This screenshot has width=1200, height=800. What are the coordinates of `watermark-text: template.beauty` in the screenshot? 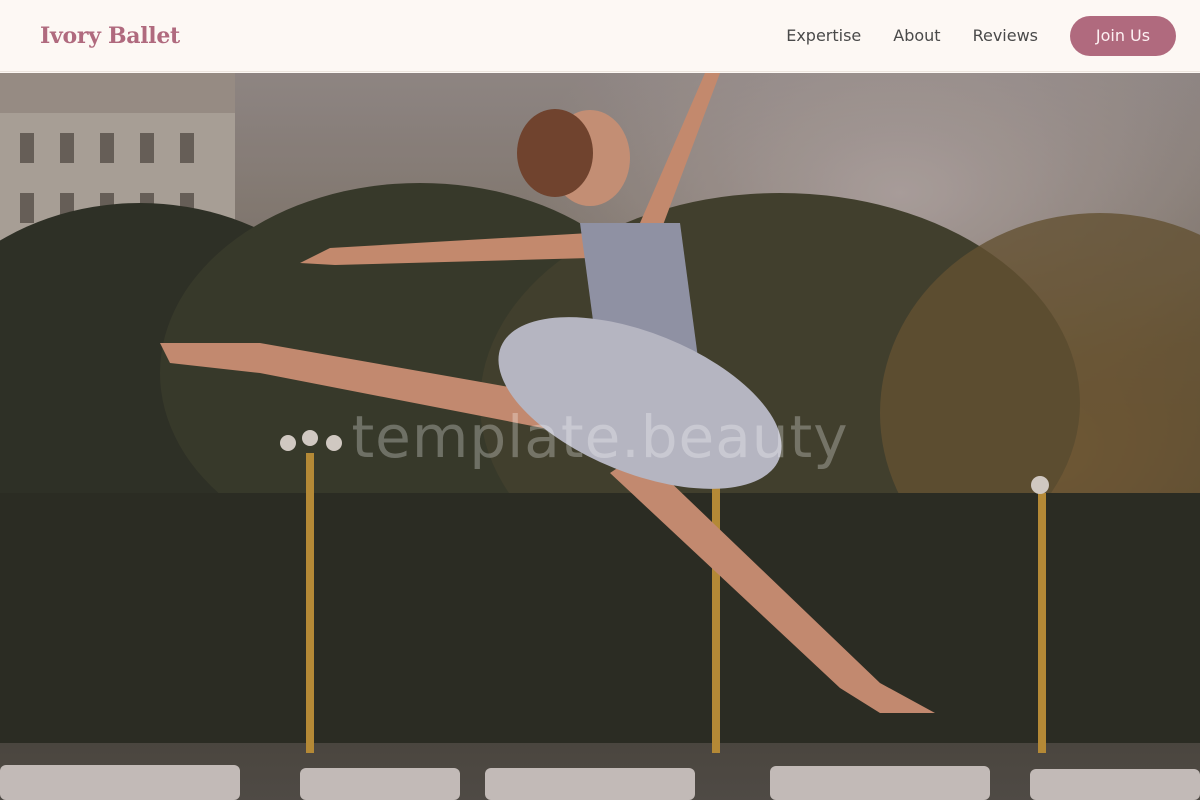 It's located at (600, 437).